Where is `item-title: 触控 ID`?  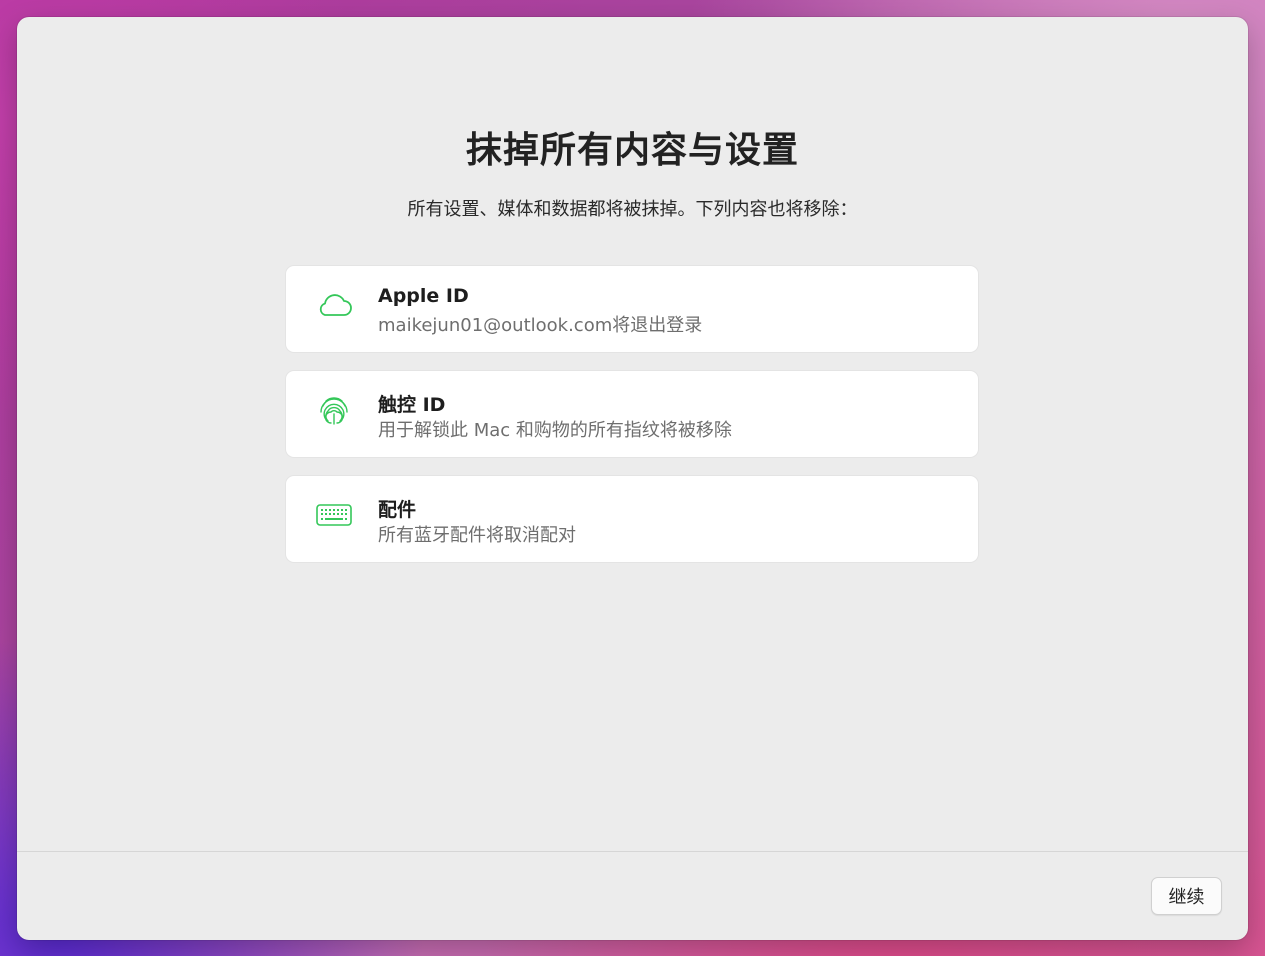 item-title: 触控 ID is located at coordinates (412, 405).